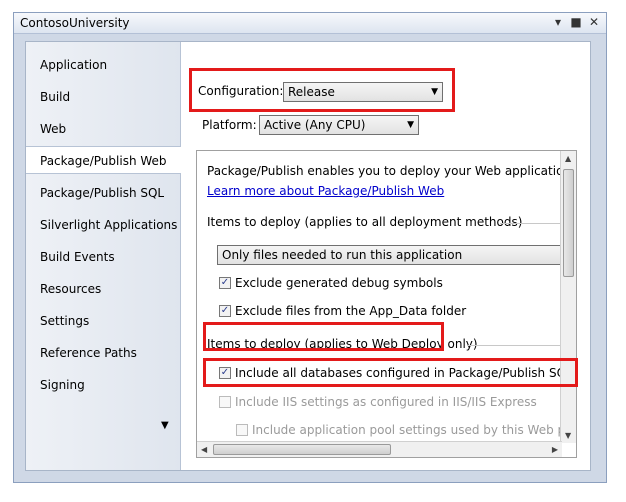 This screenshot has width=626, height=502. What do you see at coordinates (102, 193) in the screenshot?
I see `sidebar-item-package-publish-sql: Package/Publish SQL` at bounding box center [102, 193].